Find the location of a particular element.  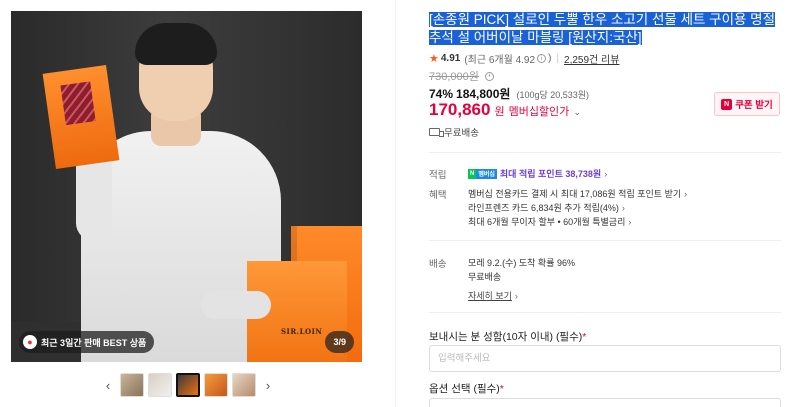

shipping-summary: 무료배송 is located at coordinates (454, 132).